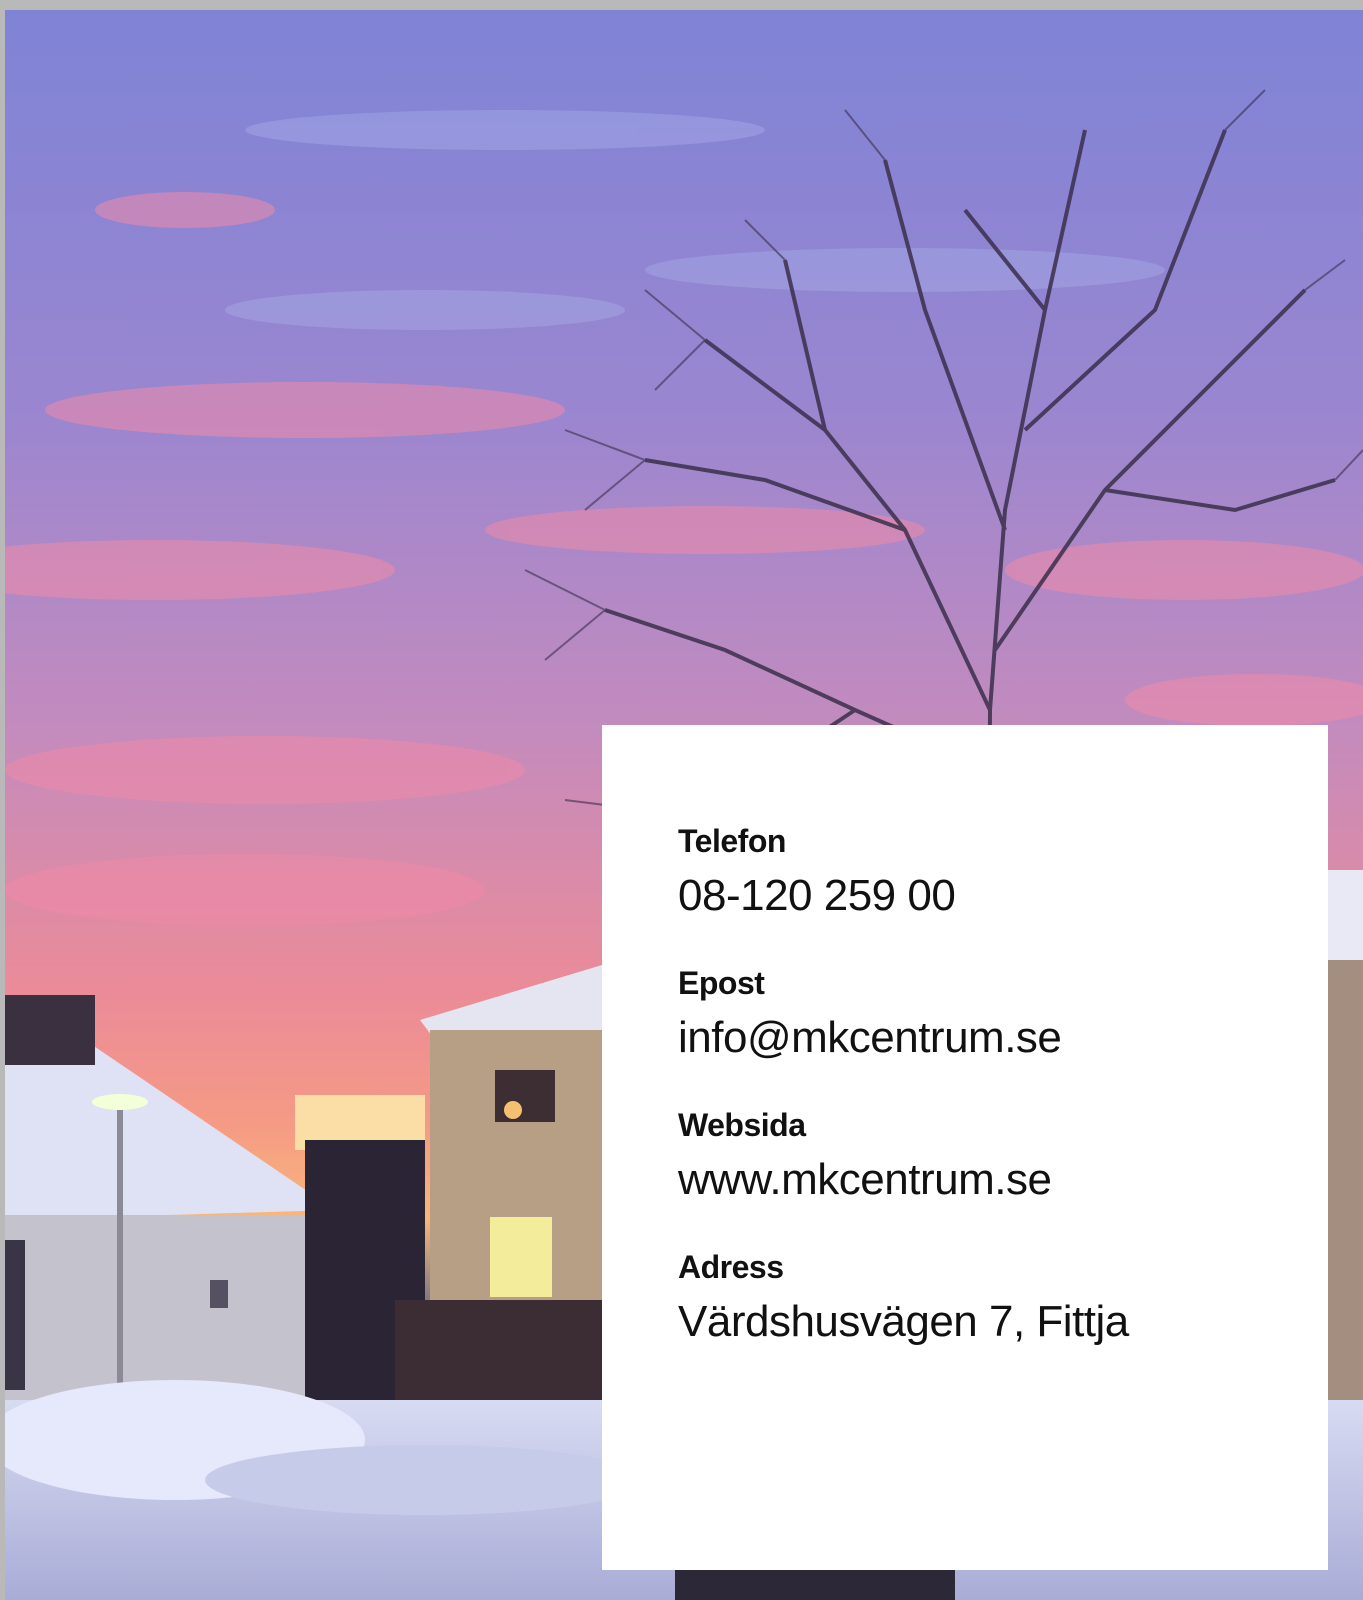 The width and height of the screenshot is (1363, 1600). I want to click on email-link: info@mkcentrum.se, so click(1003, 1038).